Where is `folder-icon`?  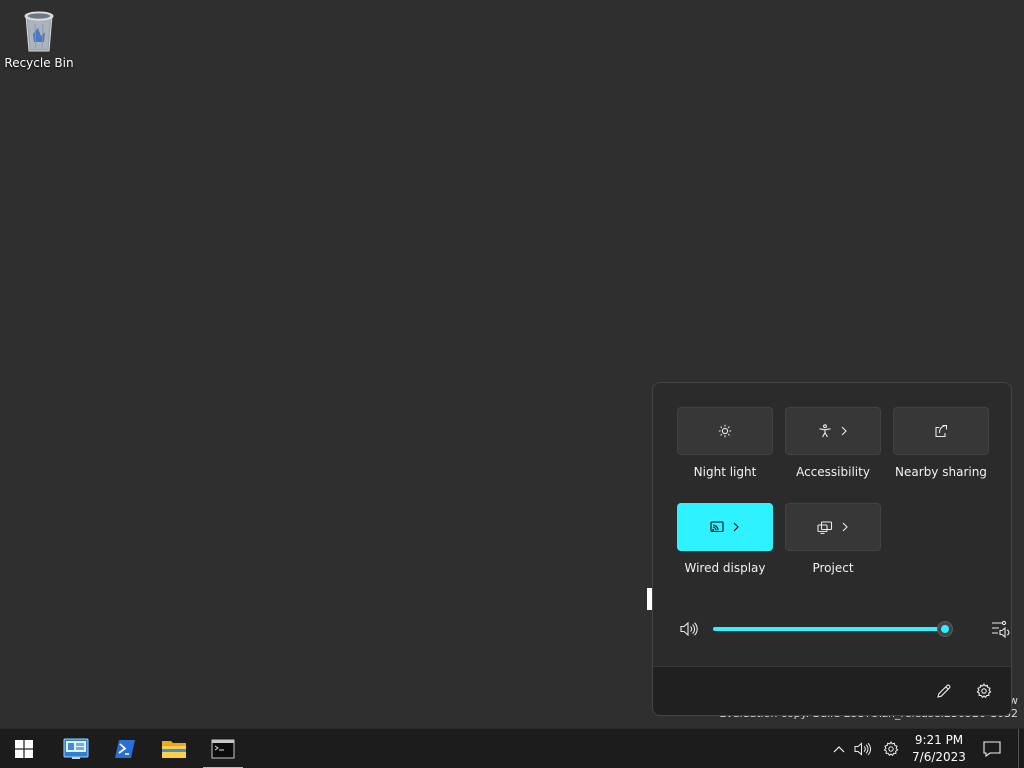 folder-icon is located at coordinates (174, 749).